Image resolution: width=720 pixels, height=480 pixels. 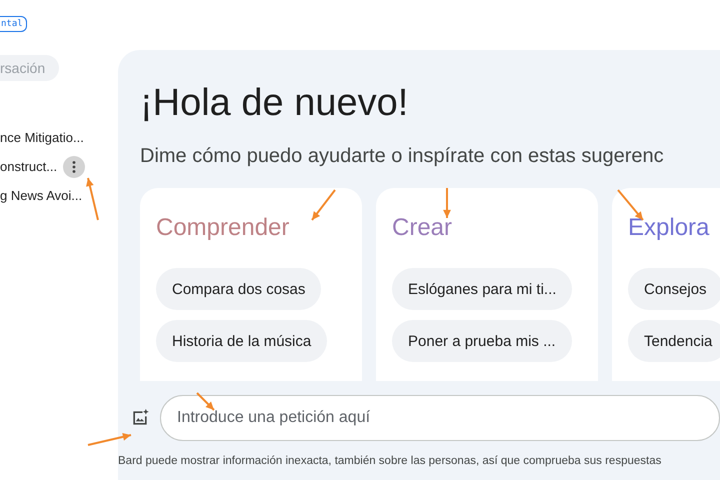 I want to click on suggestion-chip: Consejos, so click(x=674, y=289).